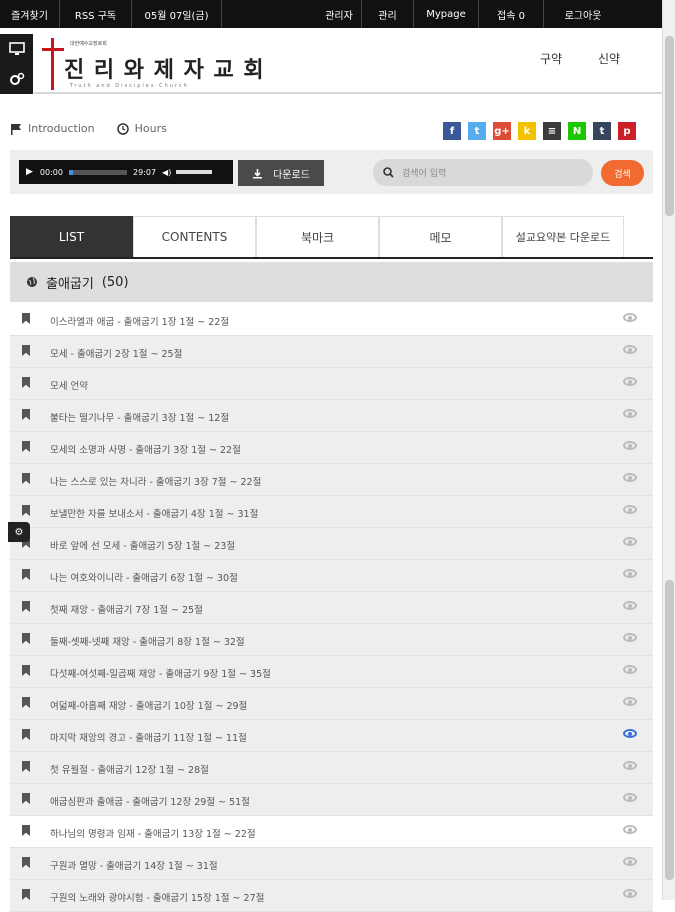  What do you see at coordinates (134, 865) in the screenshot?
I see `list-item-title: 구원과 멸망 - 출애굽기 14장 1절 ~ 31절` at bounding box center [134, 865].